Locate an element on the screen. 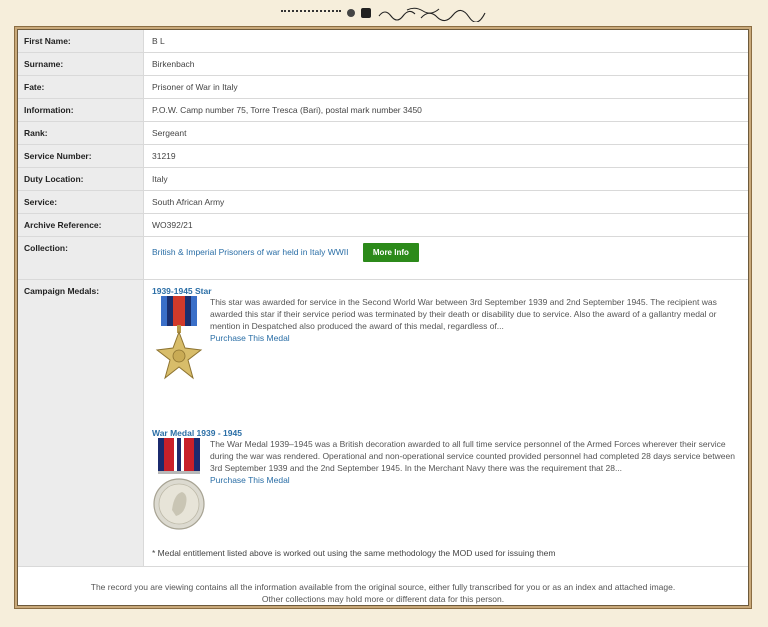 The width and height of the screenshot is (768, 627). row-label: Service: is located at coordinates (81, 202).